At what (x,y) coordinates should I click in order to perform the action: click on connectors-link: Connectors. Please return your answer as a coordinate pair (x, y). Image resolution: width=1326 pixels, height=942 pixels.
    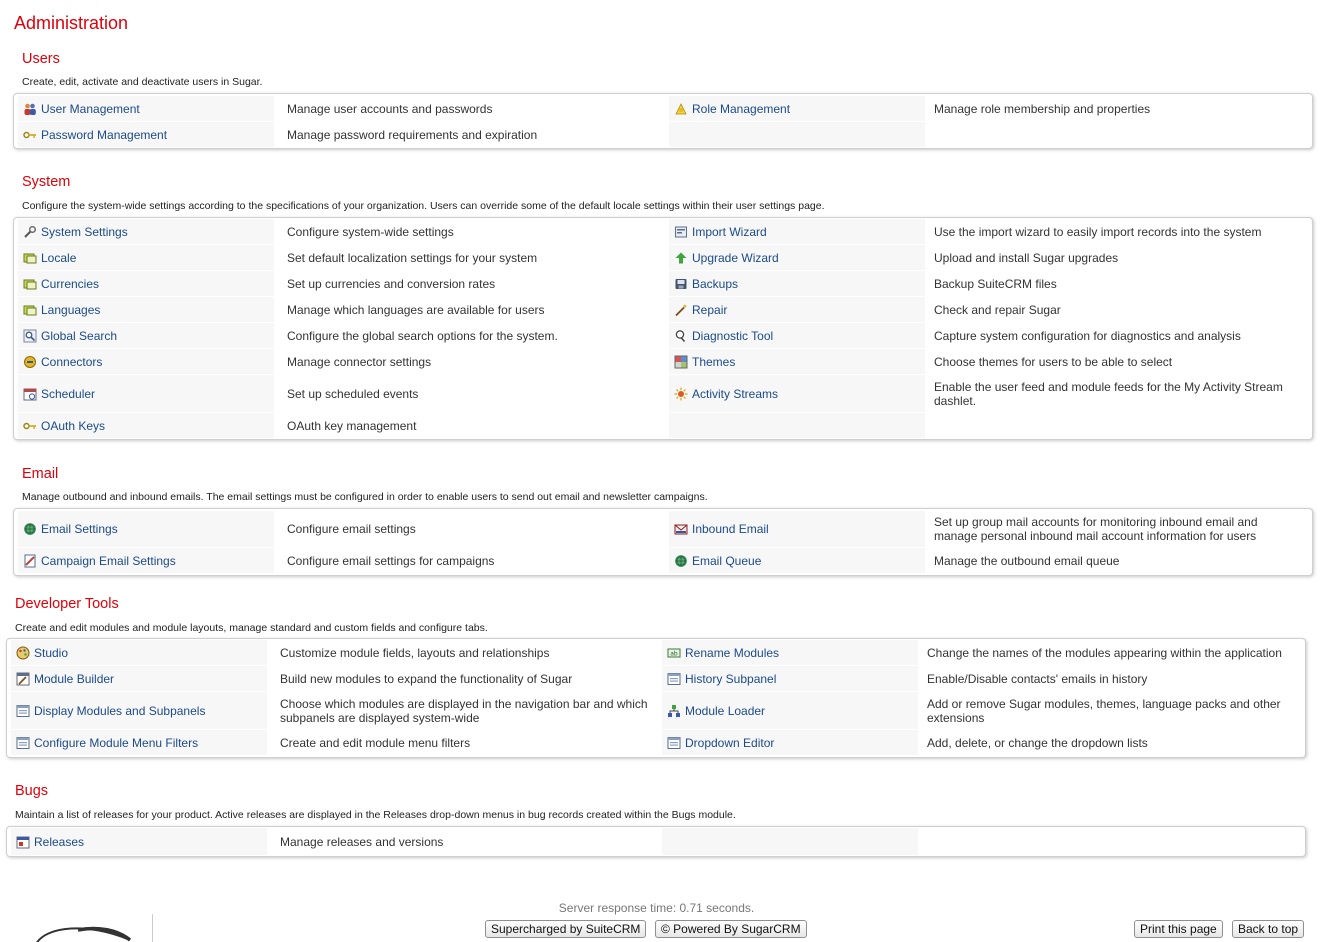
    Looking at the image, I should click on (71, 362).